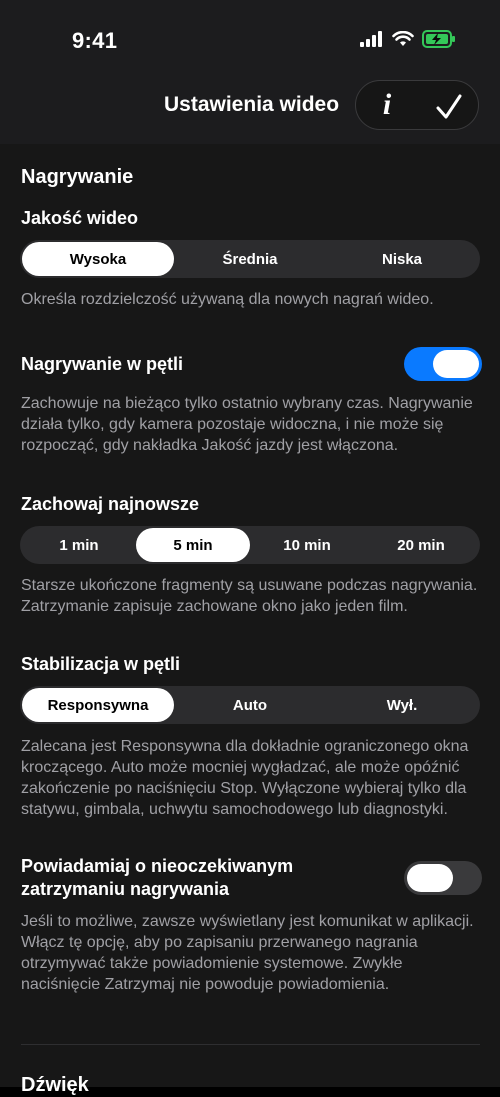  I want to click on keep-latest-segmented: 1 min 5 min 10 min 20 min, so click(250, 545).